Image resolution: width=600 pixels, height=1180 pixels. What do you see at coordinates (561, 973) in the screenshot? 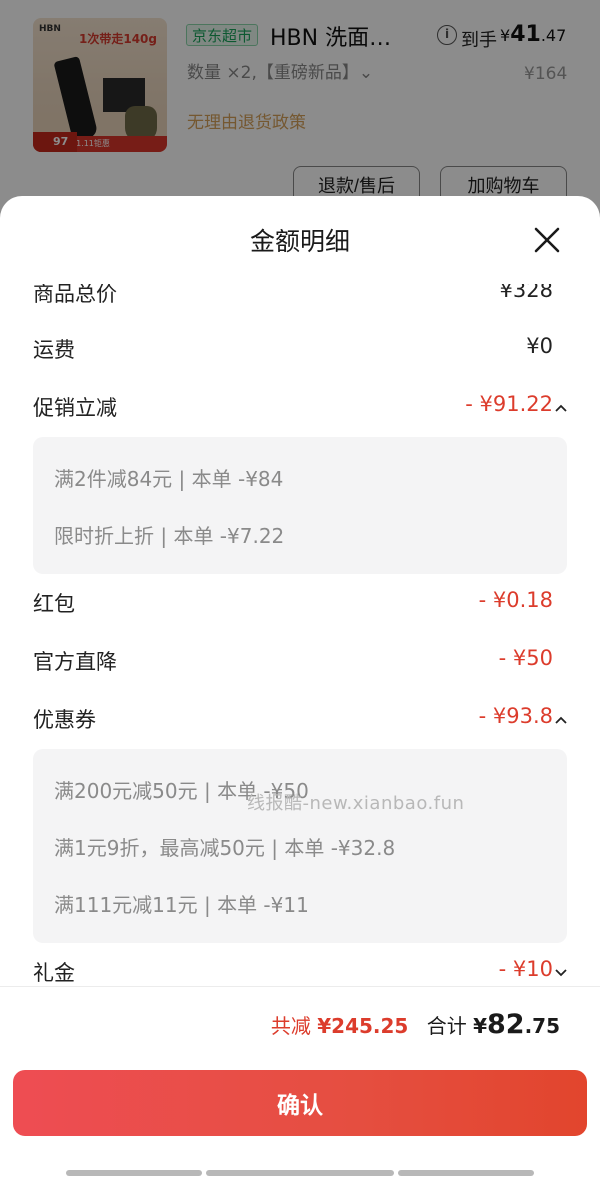
I see `chevron-down-icon` at bounding box center [561, 973].